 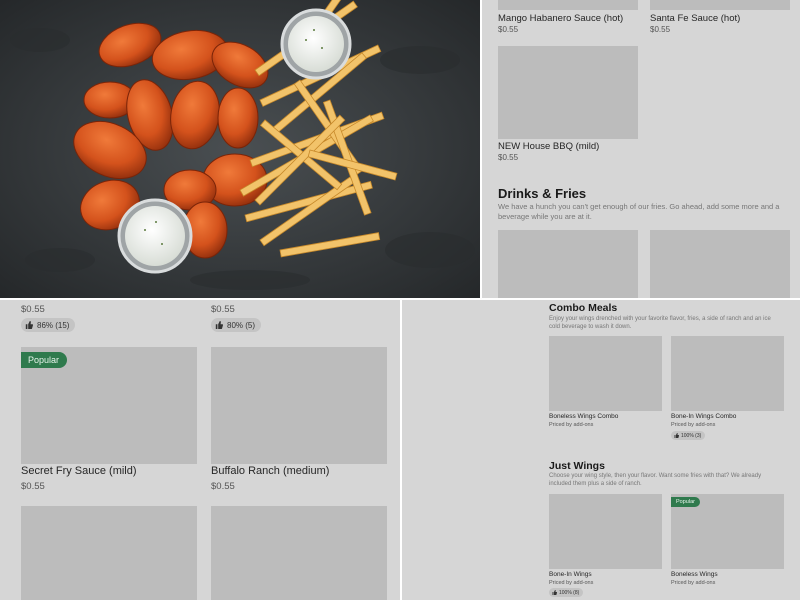 What do you see at coordinates (241, 325) in the screenshot?
I see `rating-text: 80% (5)` at bounding box center [241, 325].